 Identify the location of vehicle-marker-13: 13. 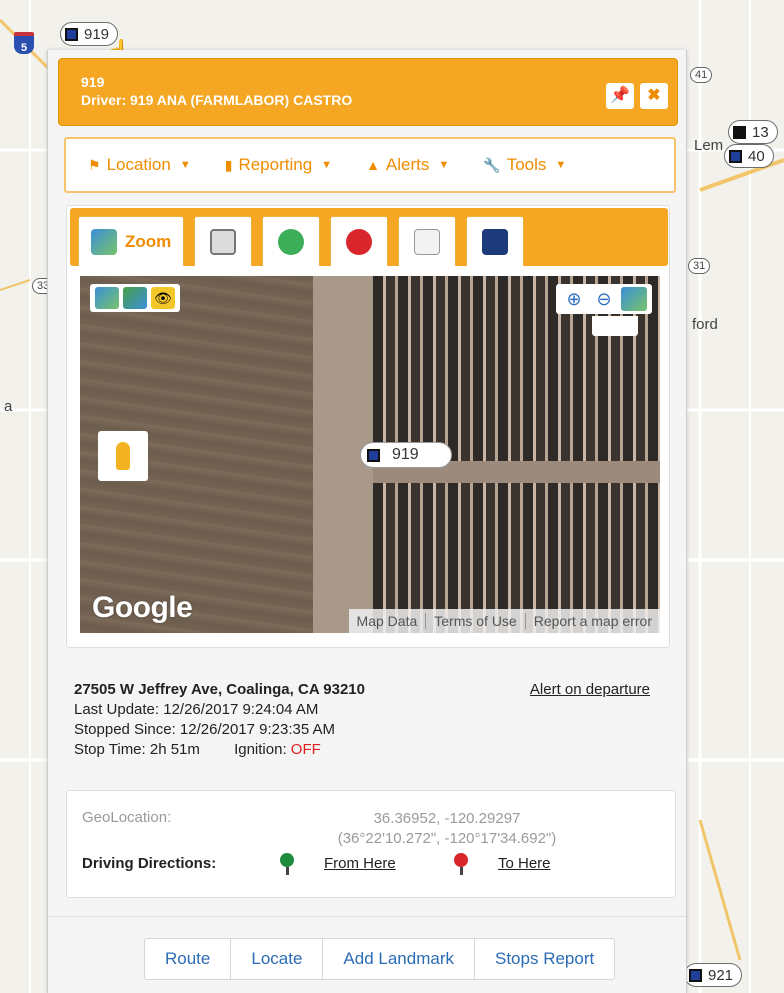
(753, 132).